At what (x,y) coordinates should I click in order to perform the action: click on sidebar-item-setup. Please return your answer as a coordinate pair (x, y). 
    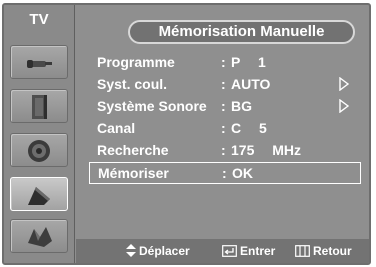
    Looking at the image, I should click on (39, 236).